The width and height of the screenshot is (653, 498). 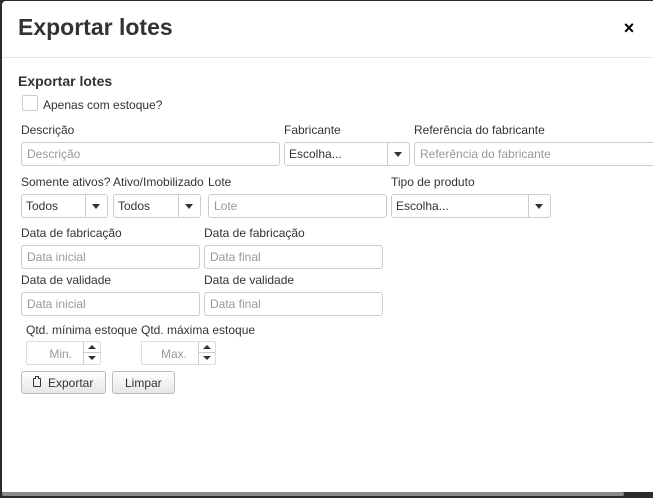 I want to click on dialog-title: Exportar lotes, so click(x=95, y=27).